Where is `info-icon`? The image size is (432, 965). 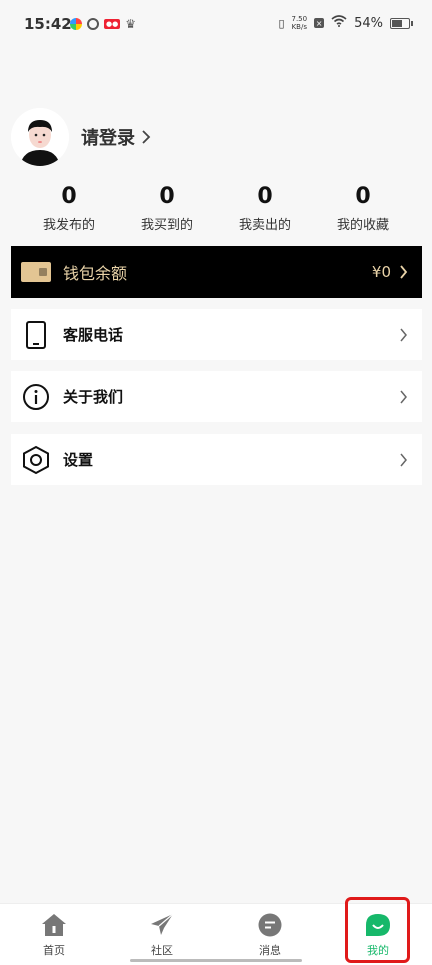
info-icon is located at coordinates (36, 397).